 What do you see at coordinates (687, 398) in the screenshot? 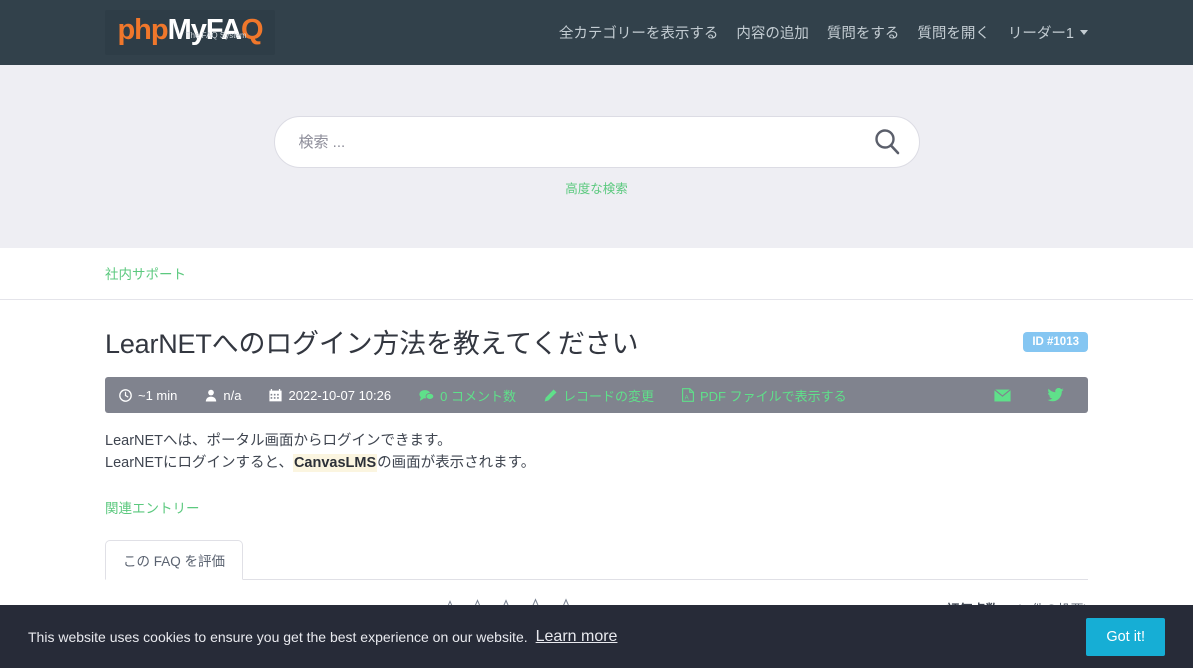
I see `svg-text: A` at bounding box center [687, 398].